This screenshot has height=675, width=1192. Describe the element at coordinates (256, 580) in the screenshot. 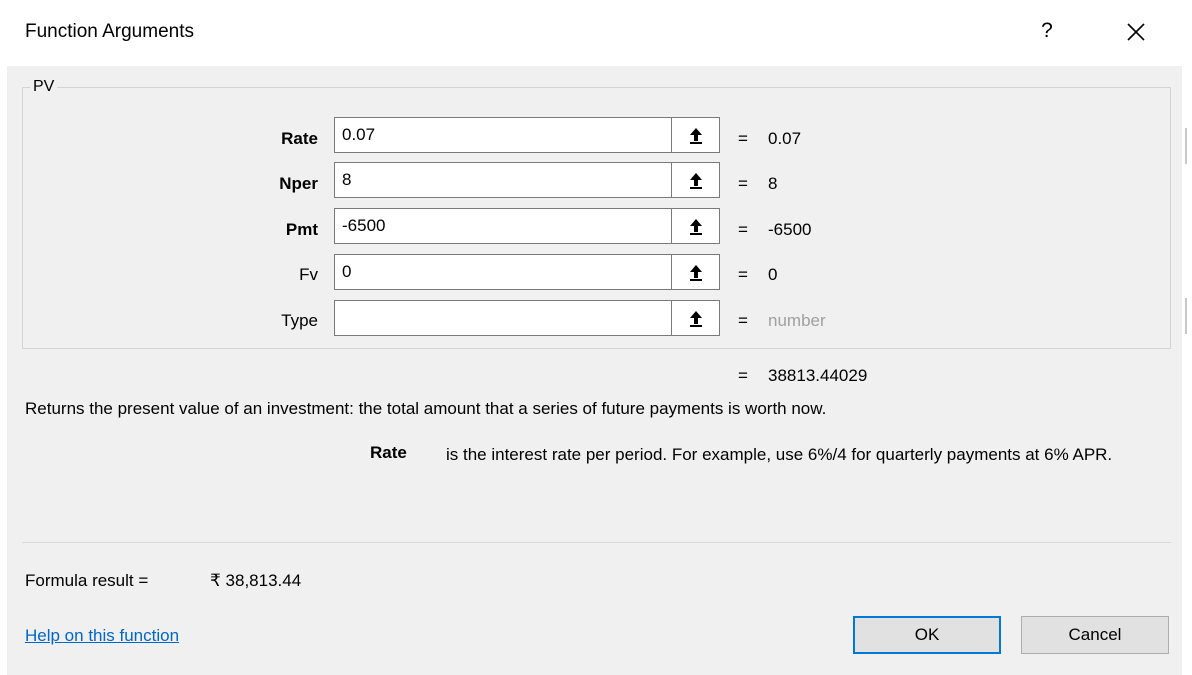

I see `formula-result-value: ₹ 38,813.44` at that location.